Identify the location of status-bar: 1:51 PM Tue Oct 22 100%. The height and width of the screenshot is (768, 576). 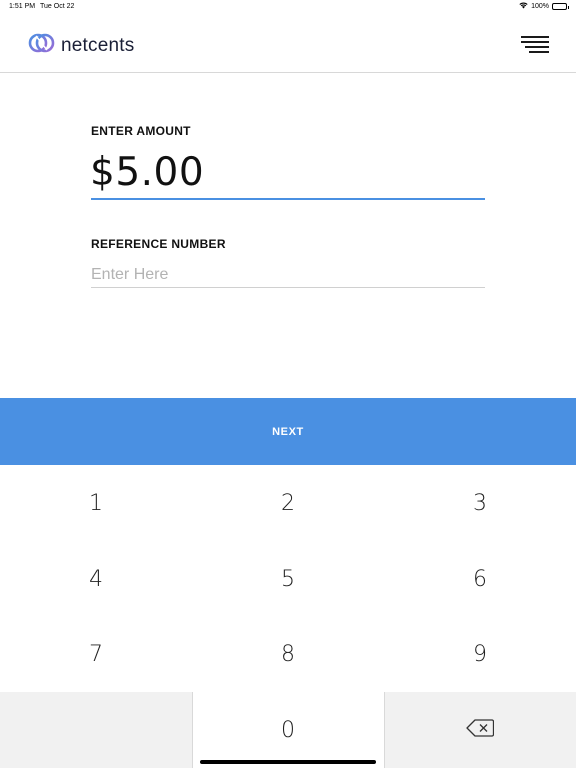
(288, 7).